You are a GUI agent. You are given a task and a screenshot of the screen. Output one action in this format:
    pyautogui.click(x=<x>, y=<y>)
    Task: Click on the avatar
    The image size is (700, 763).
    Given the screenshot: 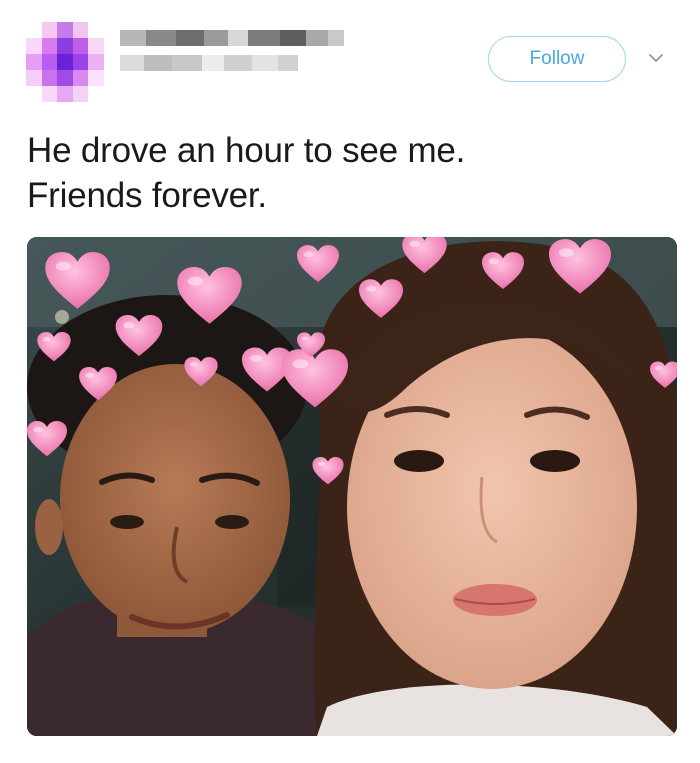 What is the action you would take?
    pyautogui.click(x=65, y=62)
    